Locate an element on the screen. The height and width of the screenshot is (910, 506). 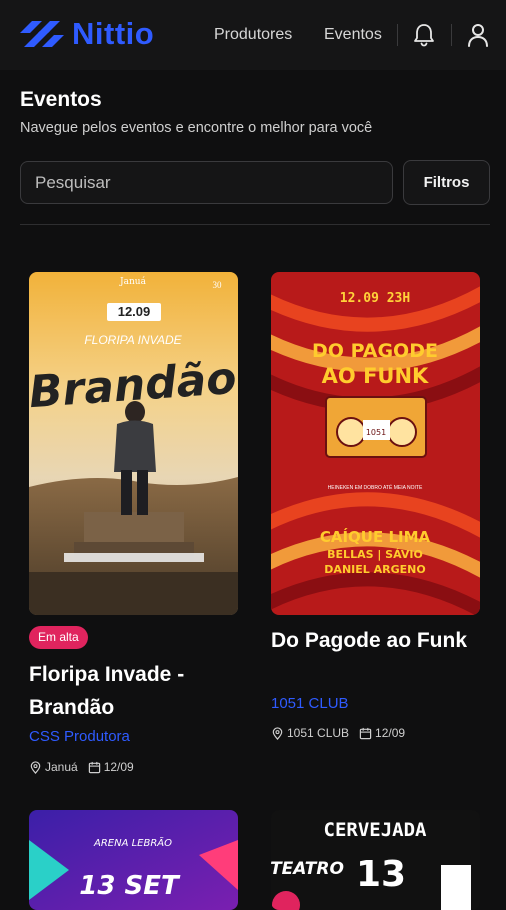
event-poster-cervejada: CERVEJADA TEATRO 13 is located at coordinates (375, 860).